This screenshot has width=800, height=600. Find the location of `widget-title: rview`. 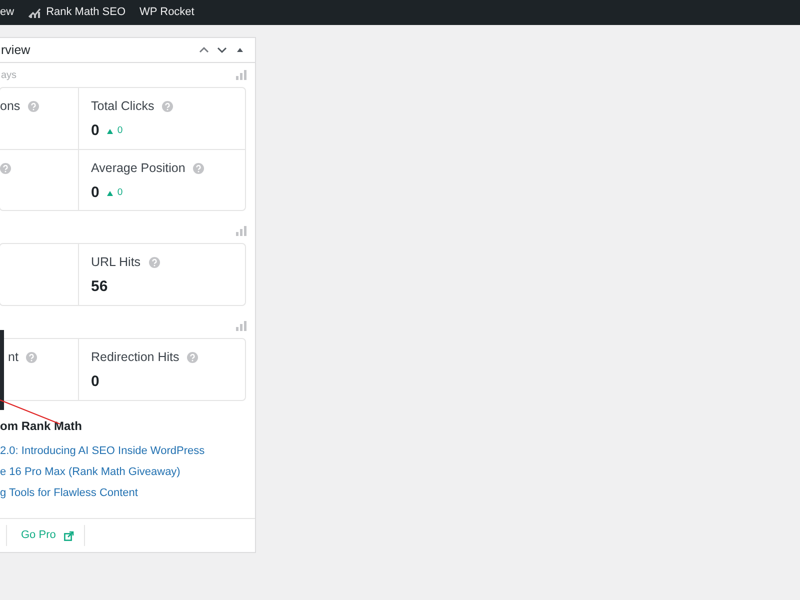

widget-title: rview is located at coordinates (15, 50).